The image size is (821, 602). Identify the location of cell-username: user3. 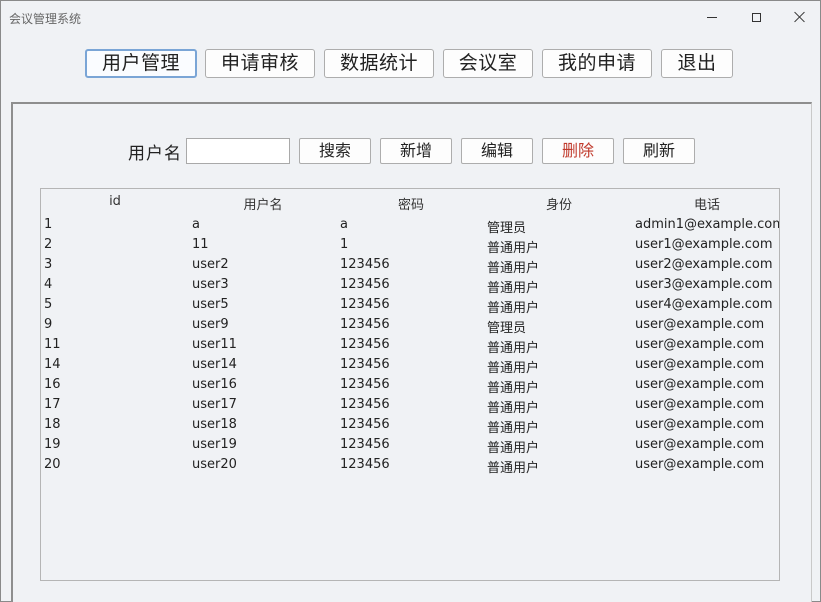
(210, 284).